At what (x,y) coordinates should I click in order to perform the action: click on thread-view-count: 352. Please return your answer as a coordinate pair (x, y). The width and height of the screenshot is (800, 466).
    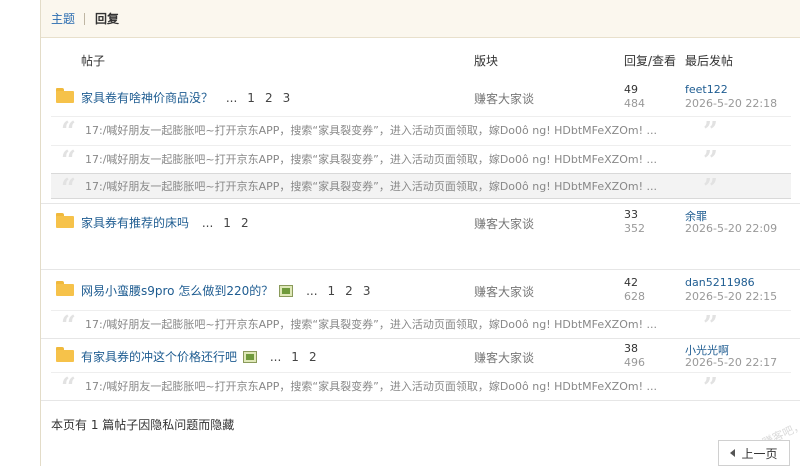
    Looking at the image, I should click on (634, 228).